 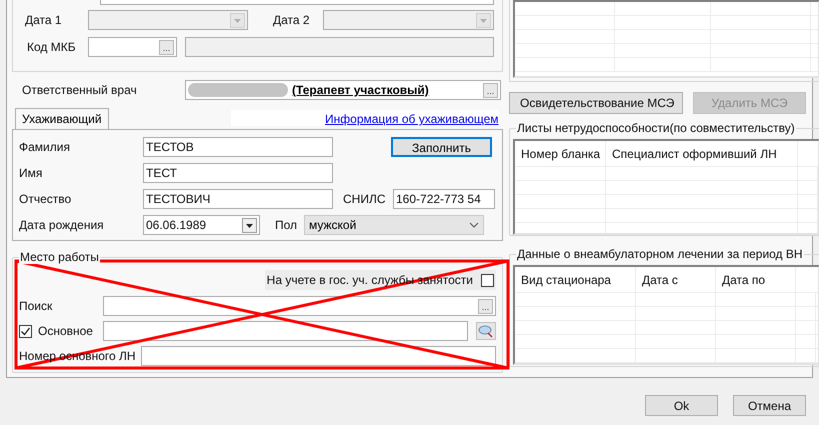 I want to click on field-label: Ответственный врач, so click(x=80, y=90).